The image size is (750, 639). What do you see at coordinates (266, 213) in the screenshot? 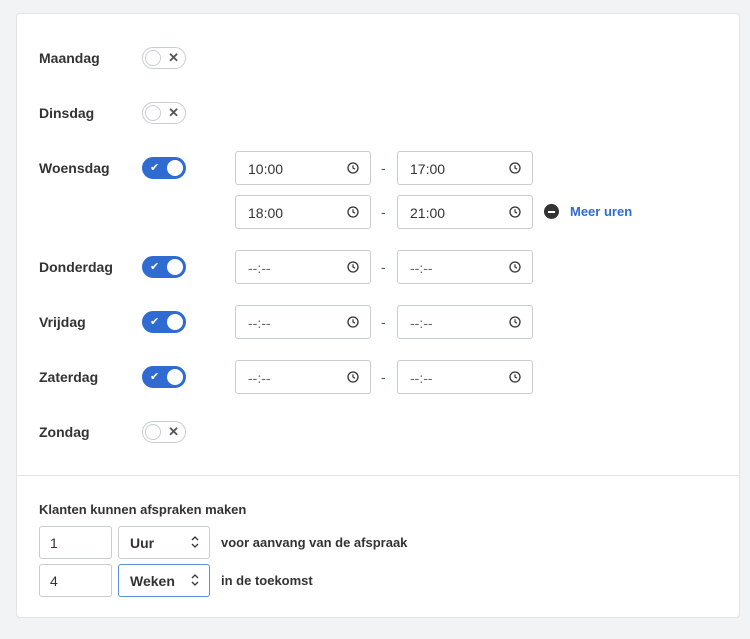
I see `time-value: 18:00` at bounding box center [266, 213].